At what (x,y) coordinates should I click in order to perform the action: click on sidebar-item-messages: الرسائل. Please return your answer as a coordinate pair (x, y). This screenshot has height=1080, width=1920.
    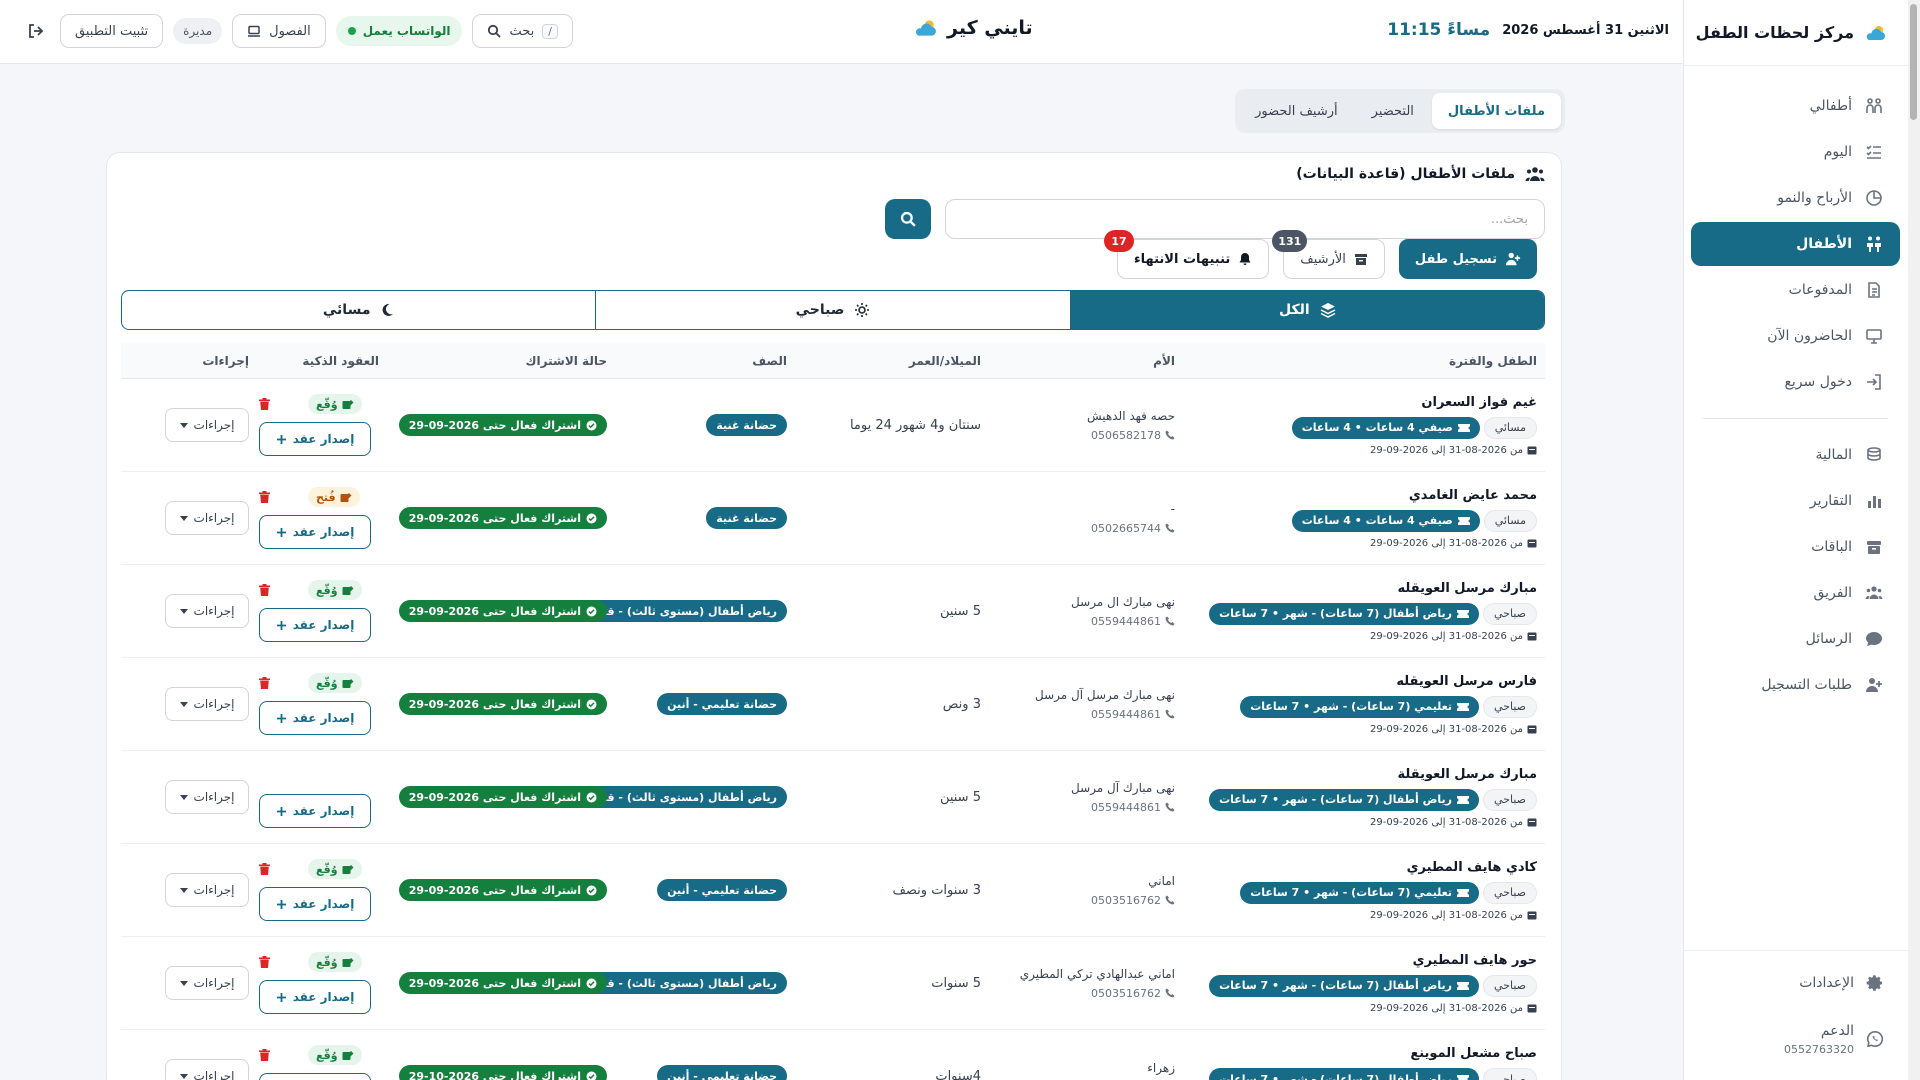
    Looking at the image, I should click on (1795, 639).